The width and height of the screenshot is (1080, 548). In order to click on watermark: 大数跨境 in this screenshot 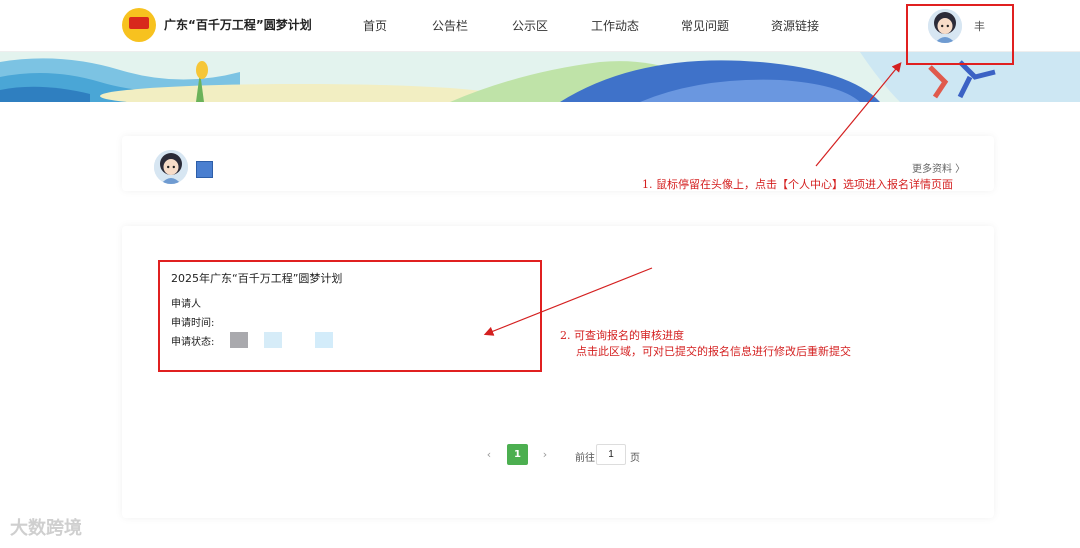, I will do `click(46, 528)`.